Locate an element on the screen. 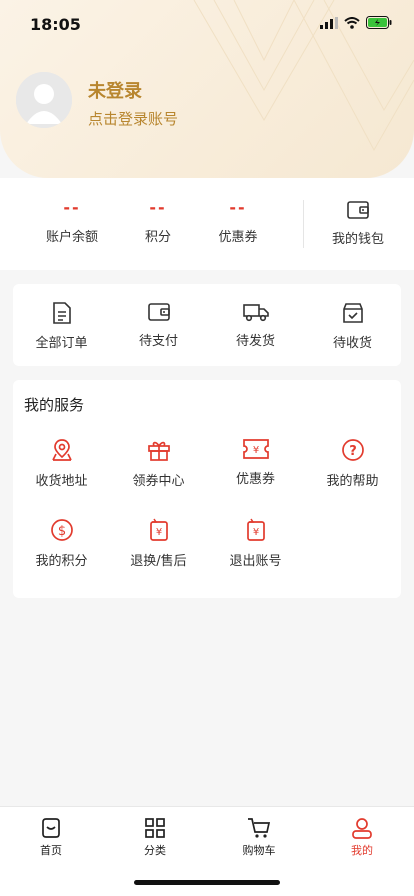 This screenshot has width=414, height=896. status-time: 18:05 is located at coordinates (55, 24).